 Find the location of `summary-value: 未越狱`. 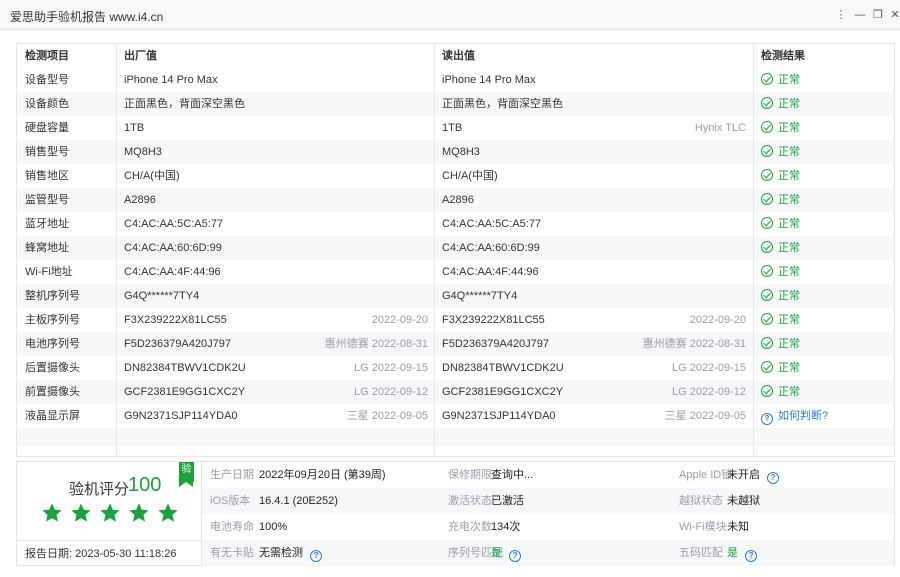

summary-value: 未越狱 is located at coordinates (743, 501).